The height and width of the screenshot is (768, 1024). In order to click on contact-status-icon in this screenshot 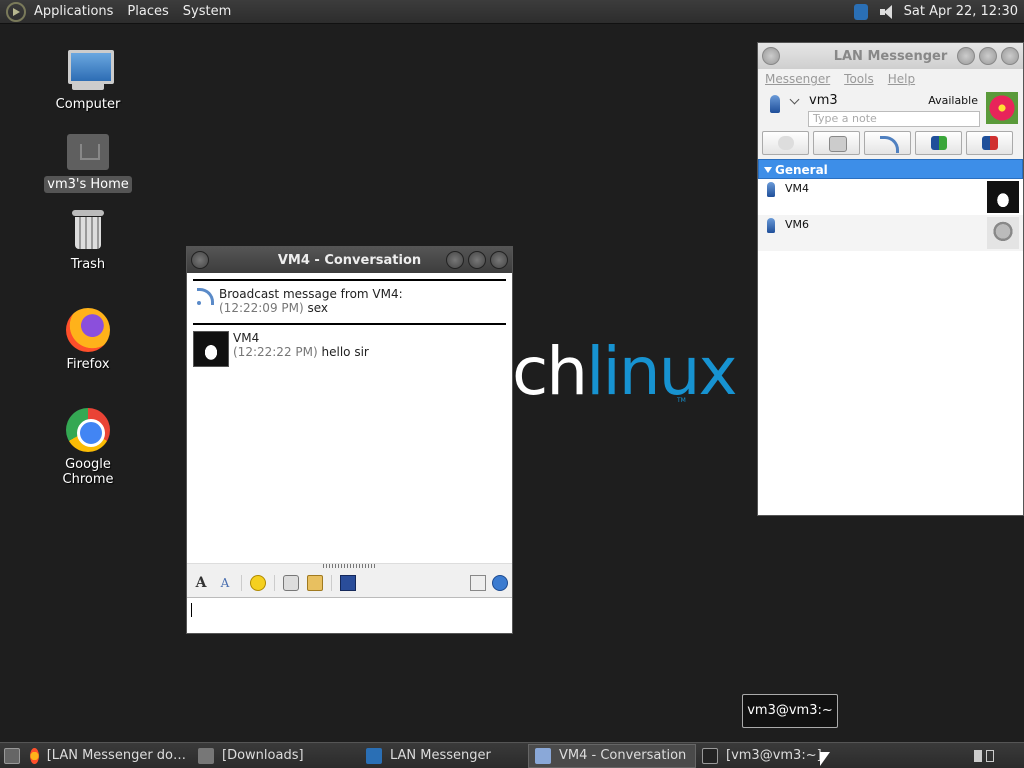, I will do `click(771, 225)`.